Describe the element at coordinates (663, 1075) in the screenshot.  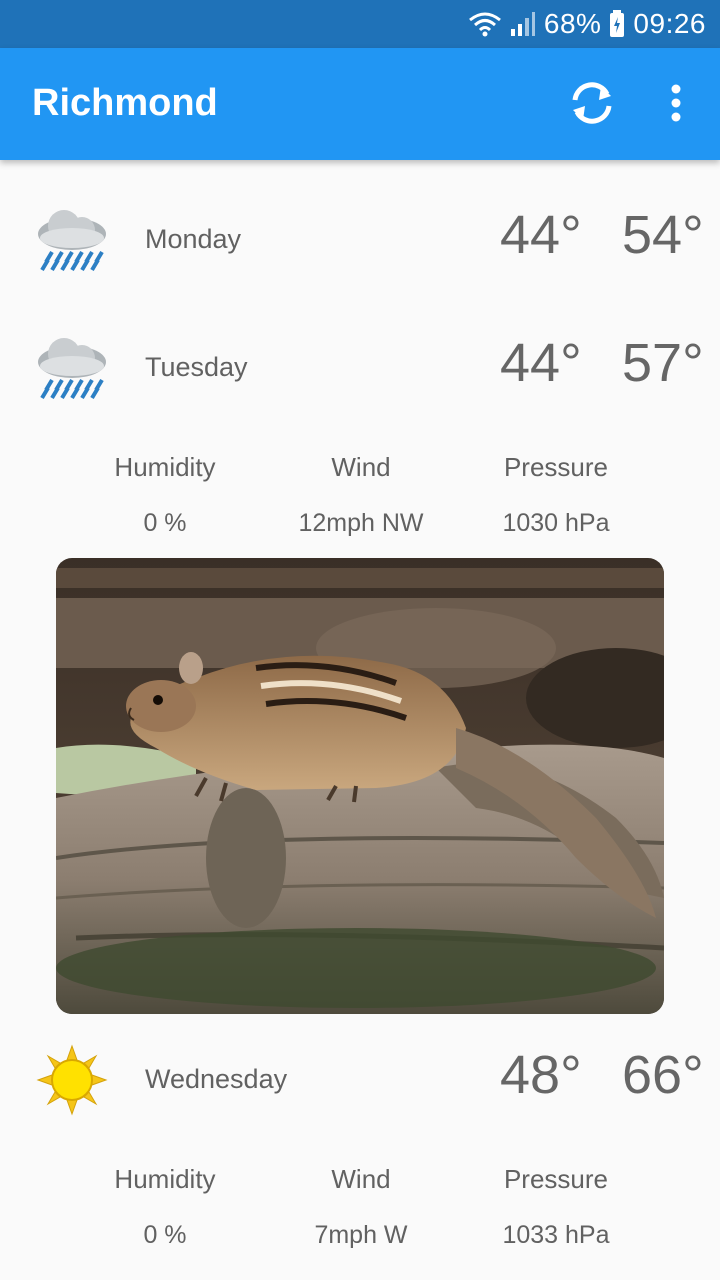
I see `high-temp: 66°` at that location.